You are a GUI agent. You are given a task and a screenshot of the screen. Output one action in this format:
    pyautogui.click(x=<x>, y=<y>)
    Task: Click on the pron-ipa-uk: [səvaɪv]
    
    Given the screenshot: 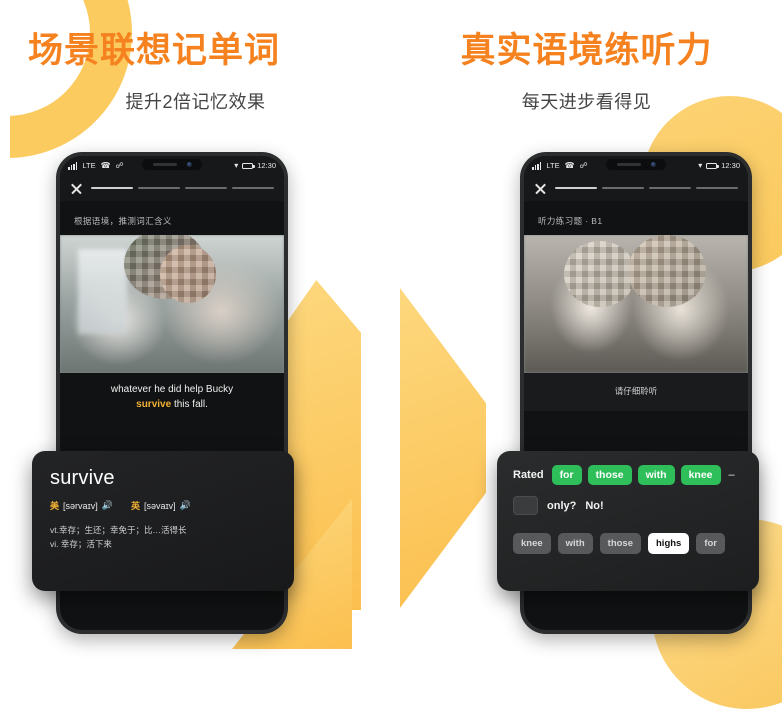 What is the action you would take?
    pyautogui.click(x=159, y=505)
    